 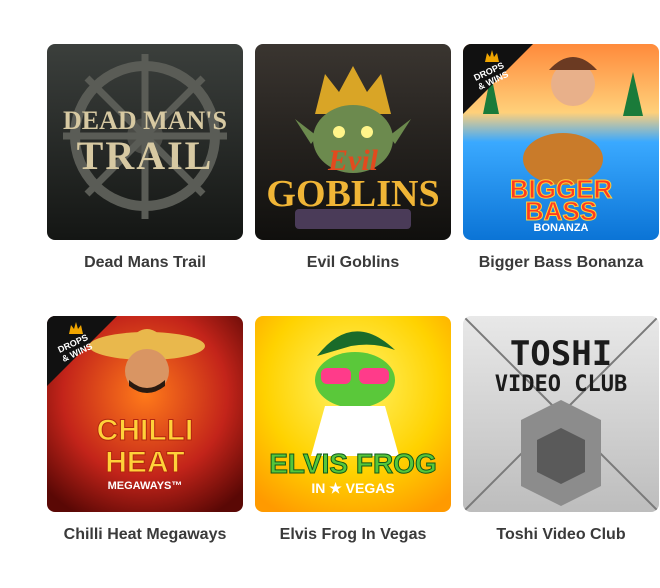 What do you see at coordinates (353, 263) in the screenshot?
I see `game-title: Evil Goblins` at bounding box center [353, 263].